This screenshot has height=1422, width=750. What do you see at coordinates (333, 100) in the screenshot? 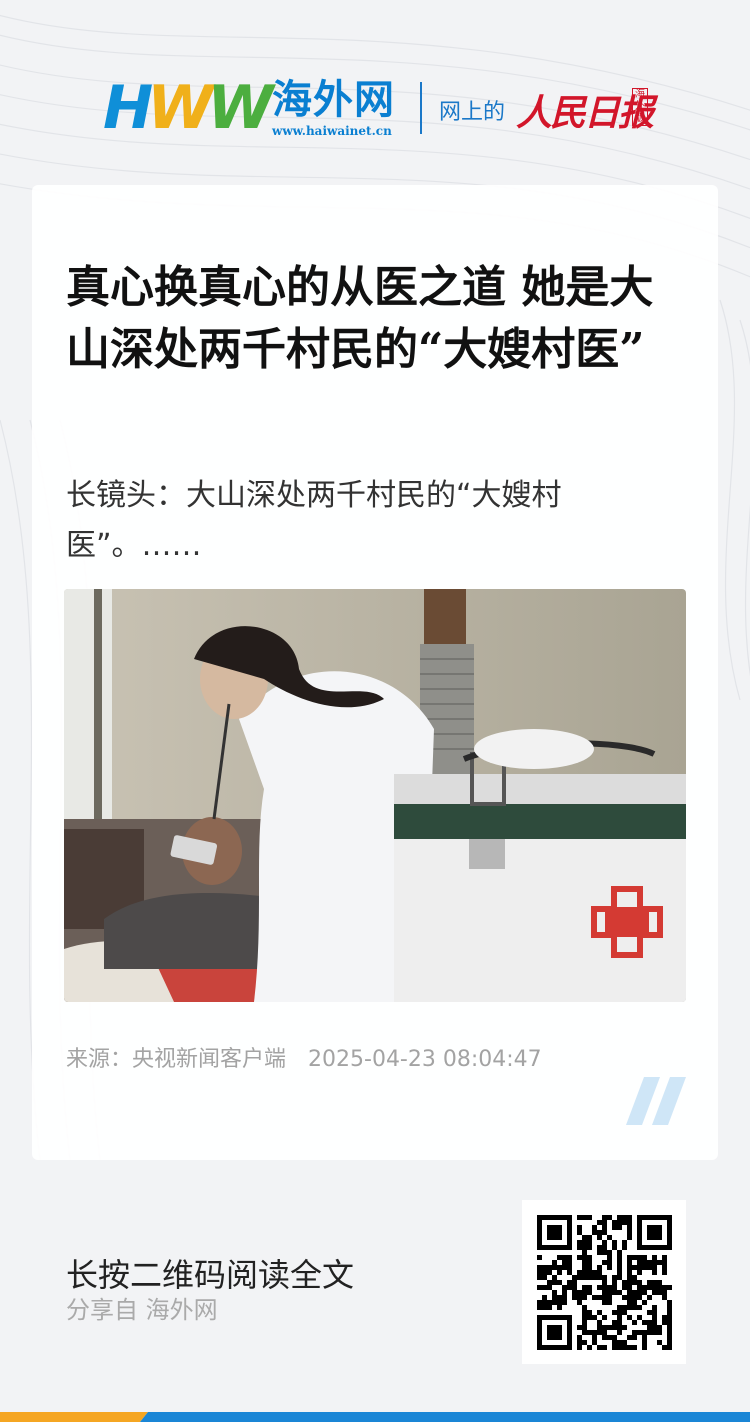
I see `site-name-cn: 海外网` at bounding box center [333, 100].